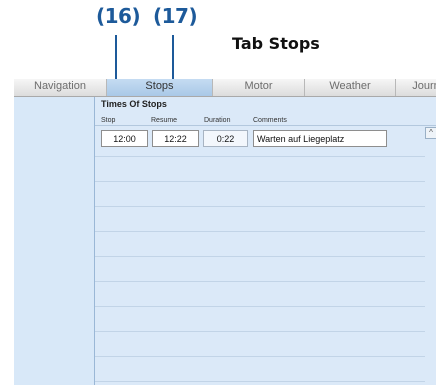 Image resolution: width=436 pixels, height=385 pixels. Describe the element at coordinates (164, 120) in the screenshot. I see `col-label-resume: Resume` at that location.